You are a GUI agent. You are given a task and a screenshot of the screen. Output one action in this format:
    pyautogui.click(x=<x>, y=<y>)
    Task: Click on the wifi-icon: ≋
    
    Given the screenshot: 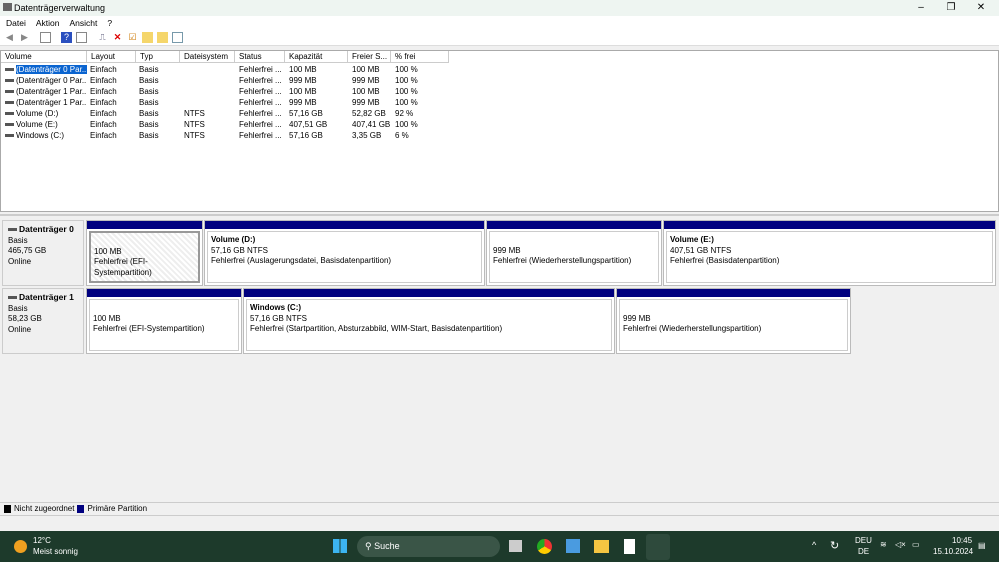 What is the action you would take?
    pyautogui.click(x=883, y=544)
    